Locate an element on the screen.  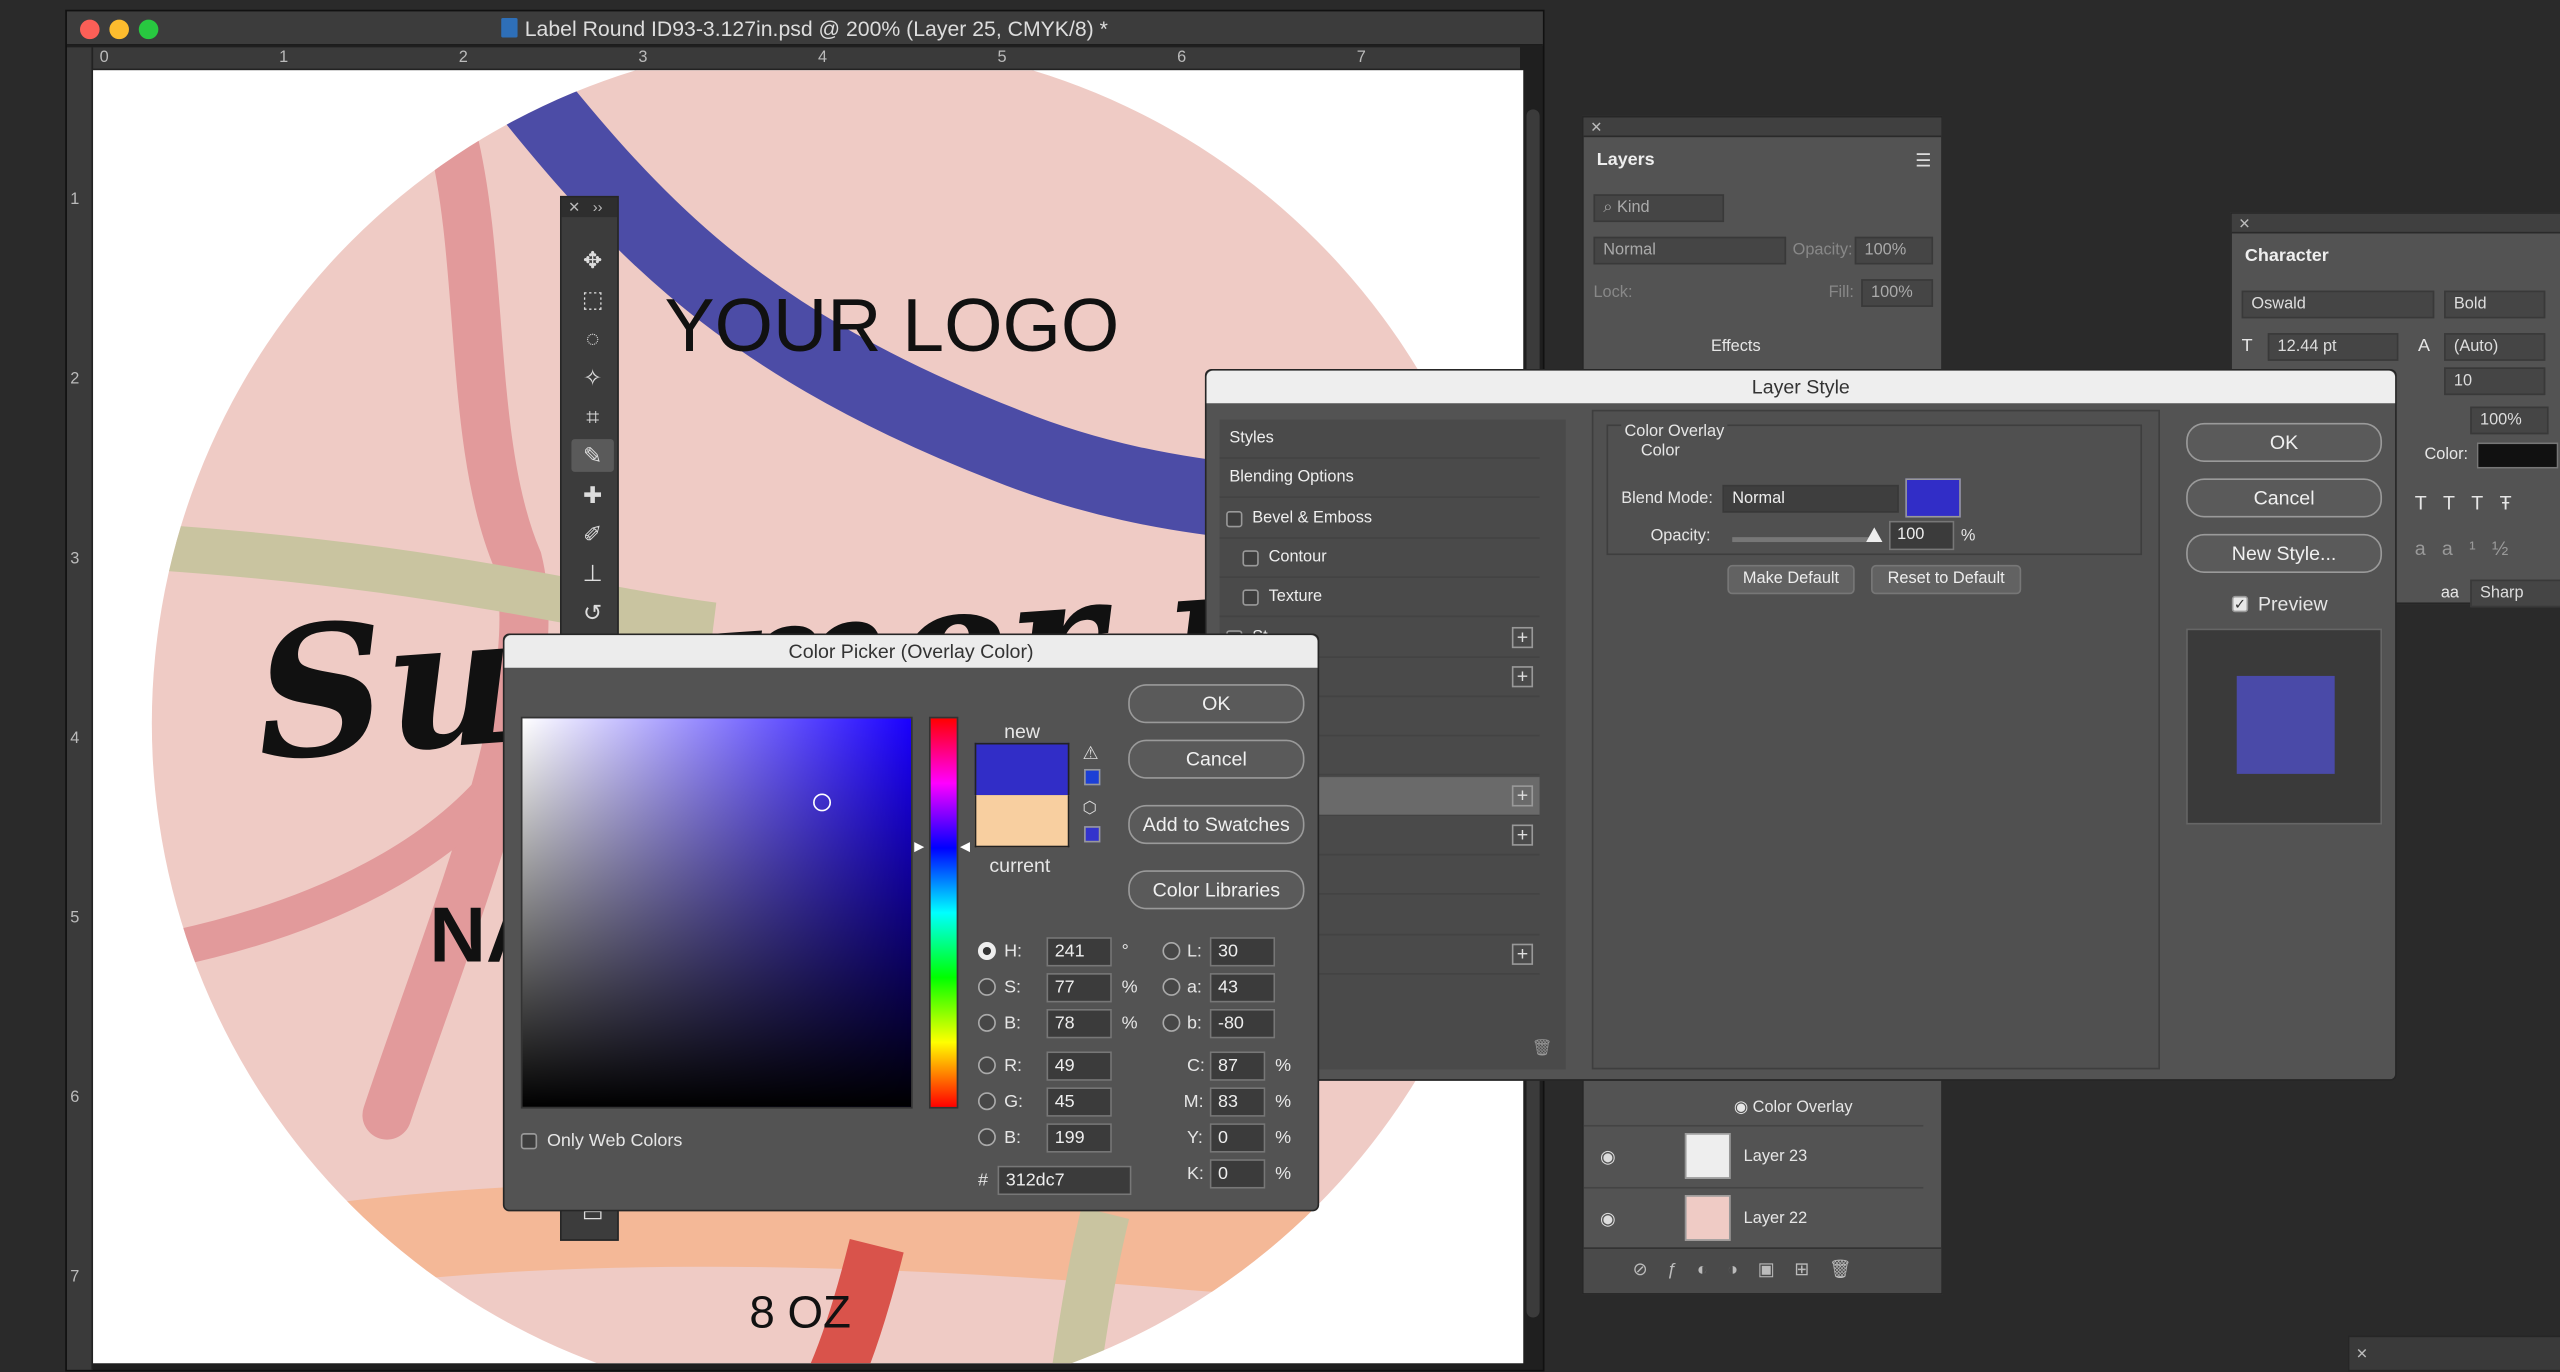
tools-panel-header: ✕ ›› is located at coordinates (589, 207).